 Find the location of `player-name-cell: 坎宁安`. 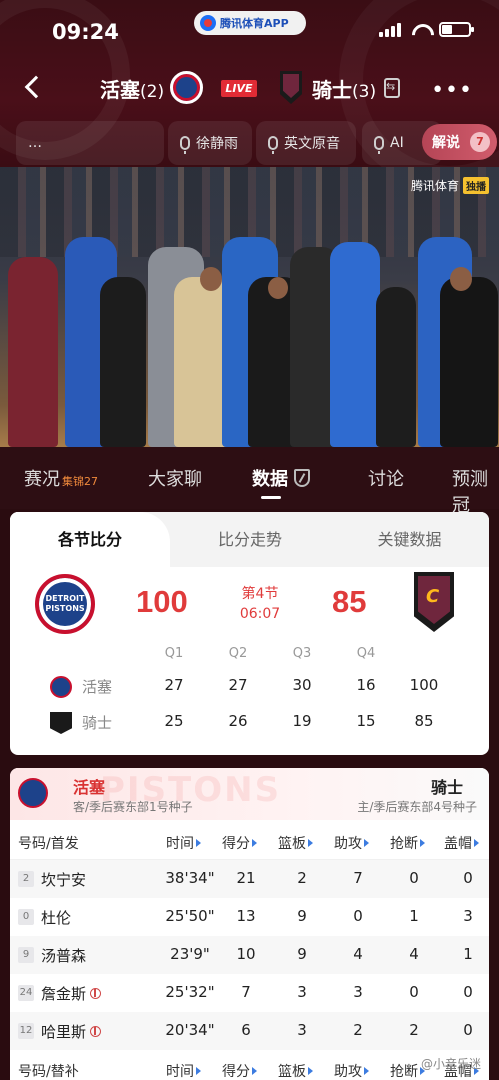

player-name-cell: 坎宁安 is located at coordinates (63, 879).